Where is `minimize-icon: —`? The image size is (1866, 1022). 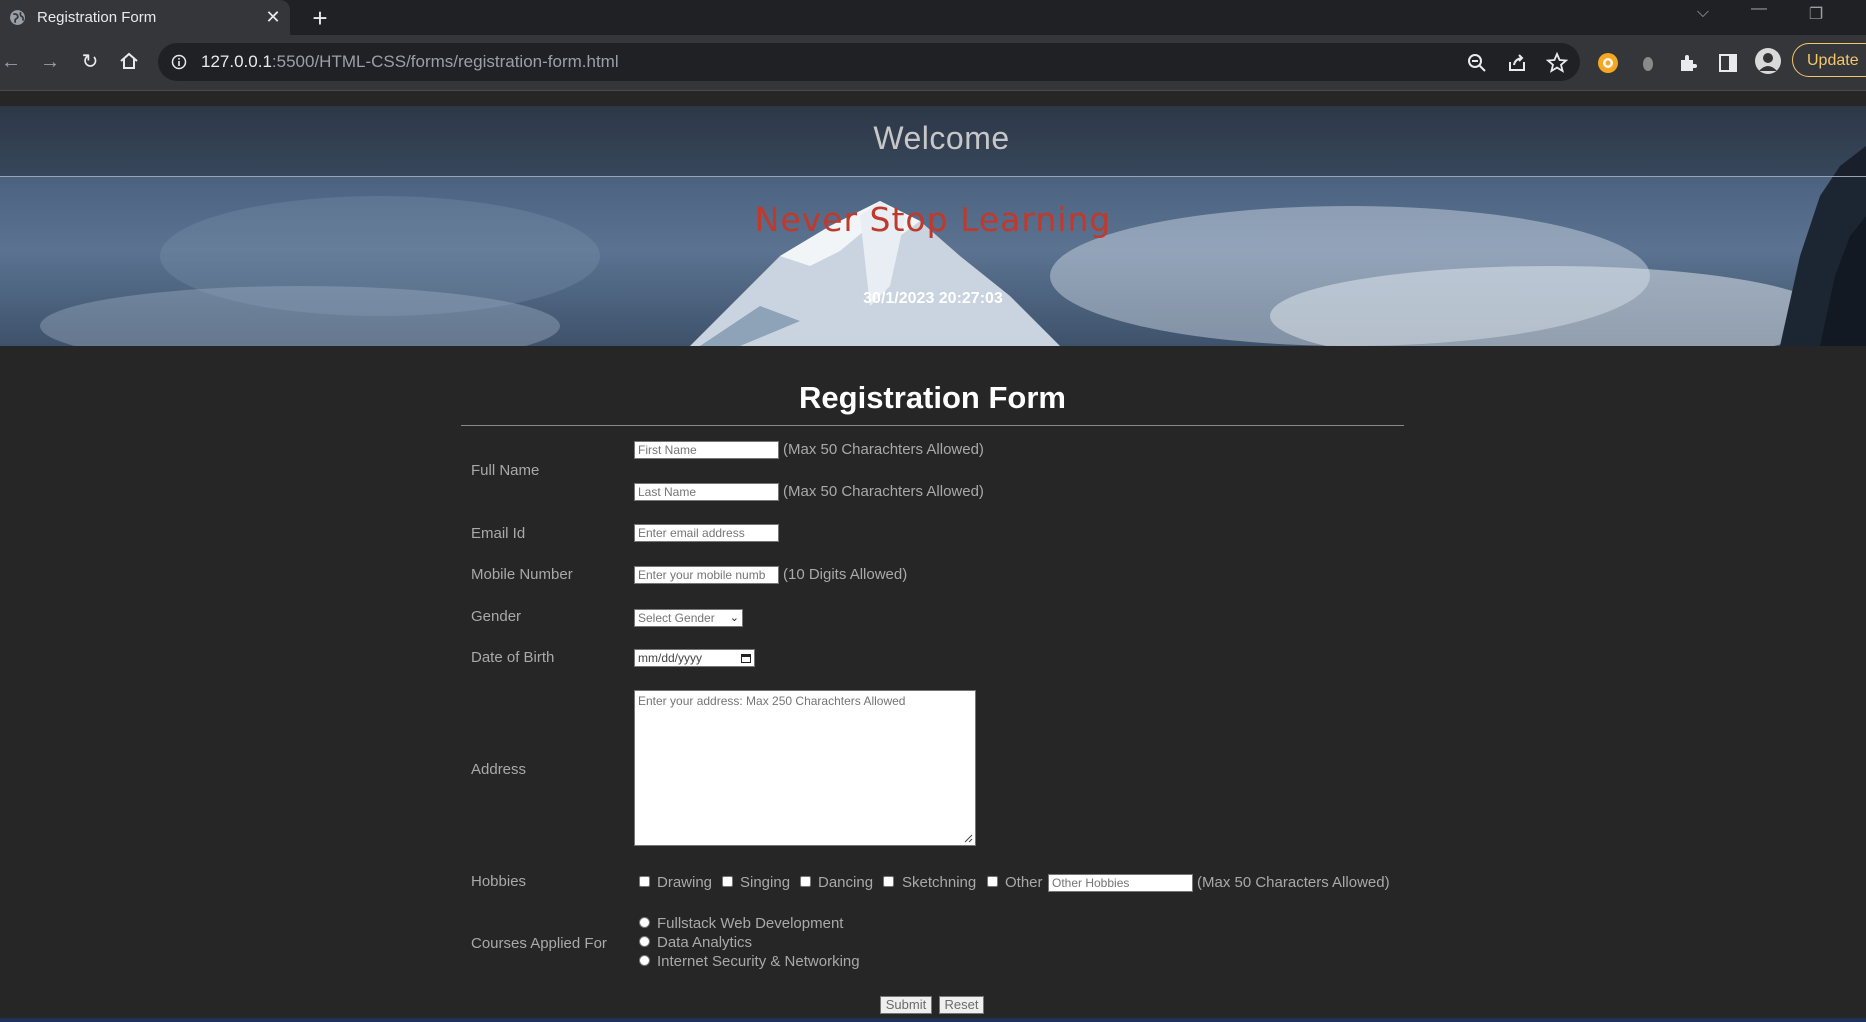 minimize-icon: — is located at coordinates (1759, 9).